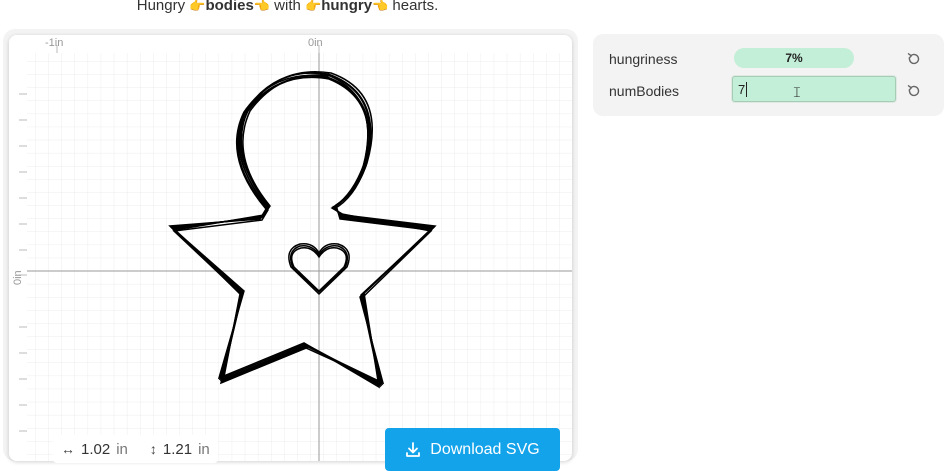  What do you see at coordinates (54, 43) in the screenshot?
I see `ruler-label-neg1: -1in` at bounding box center [54, 43].